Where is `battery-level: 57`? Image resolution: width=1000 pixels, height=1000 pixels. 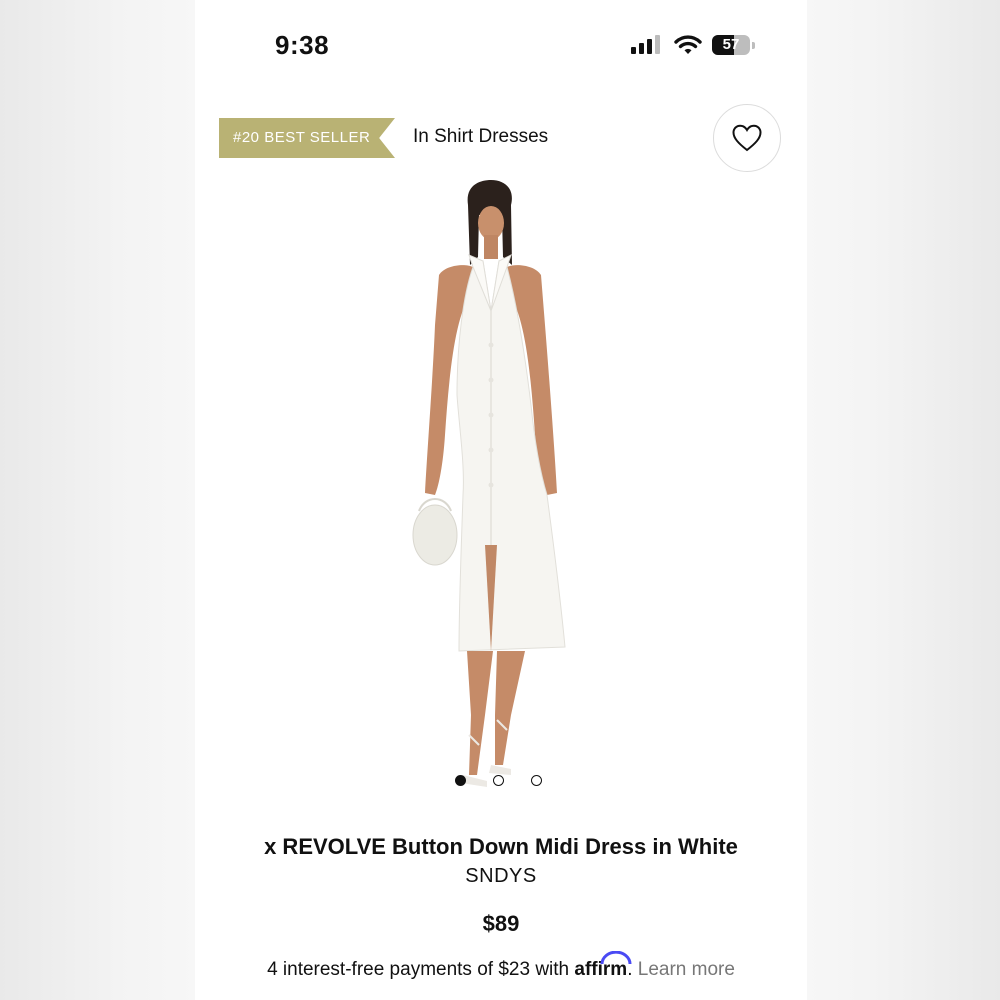
battery-level: 57 is located at coordinates (731, 44).